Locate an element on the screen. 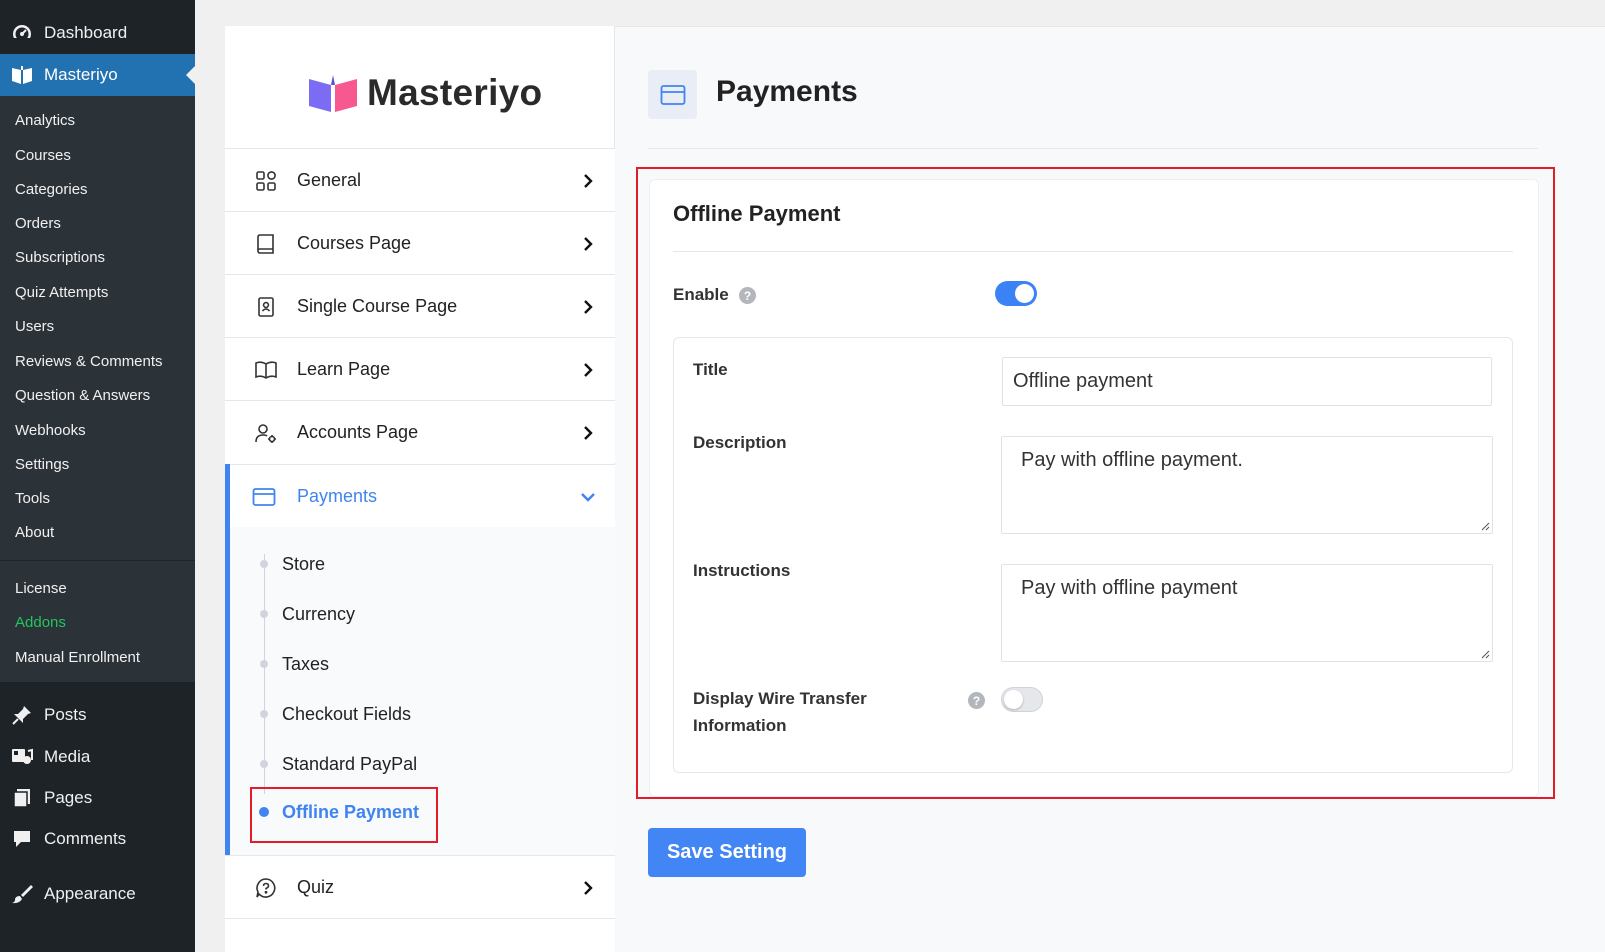  nav-item-next is located at coordinates (420, 935).